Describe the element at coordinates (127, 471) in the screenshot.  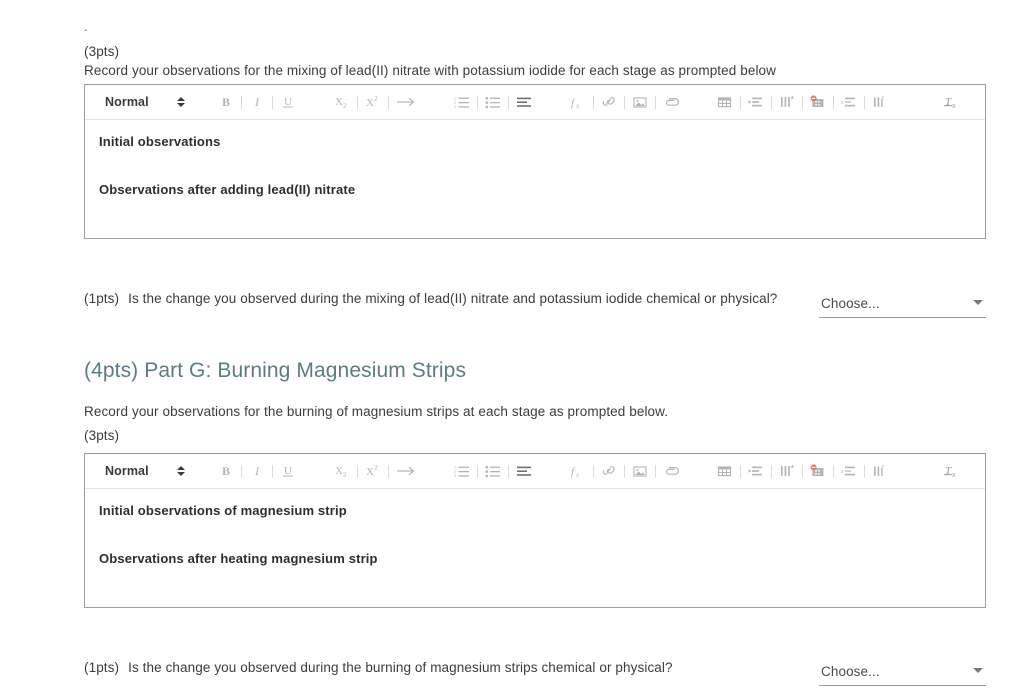
I see `editor-2-style-label: Normal` at that location.